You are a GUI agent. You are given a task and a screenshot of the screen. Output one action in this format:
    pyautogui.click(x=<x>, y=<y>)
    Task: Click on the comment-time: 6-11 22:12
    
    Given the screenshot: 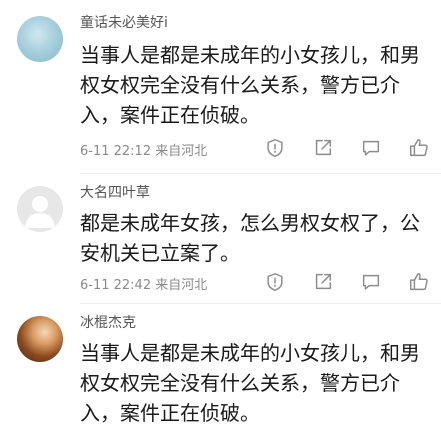 What is the action you would take?
    pyautogui.click(x=116, y=151)
    